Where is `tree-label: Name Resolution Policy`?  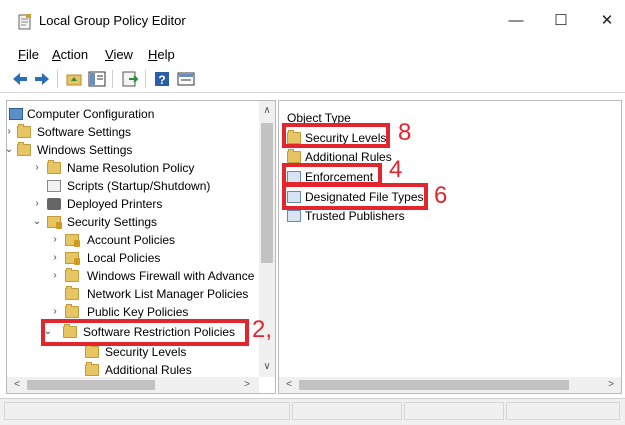 tree-label: Name Resolution Policy is located at coordinates (131, 168).